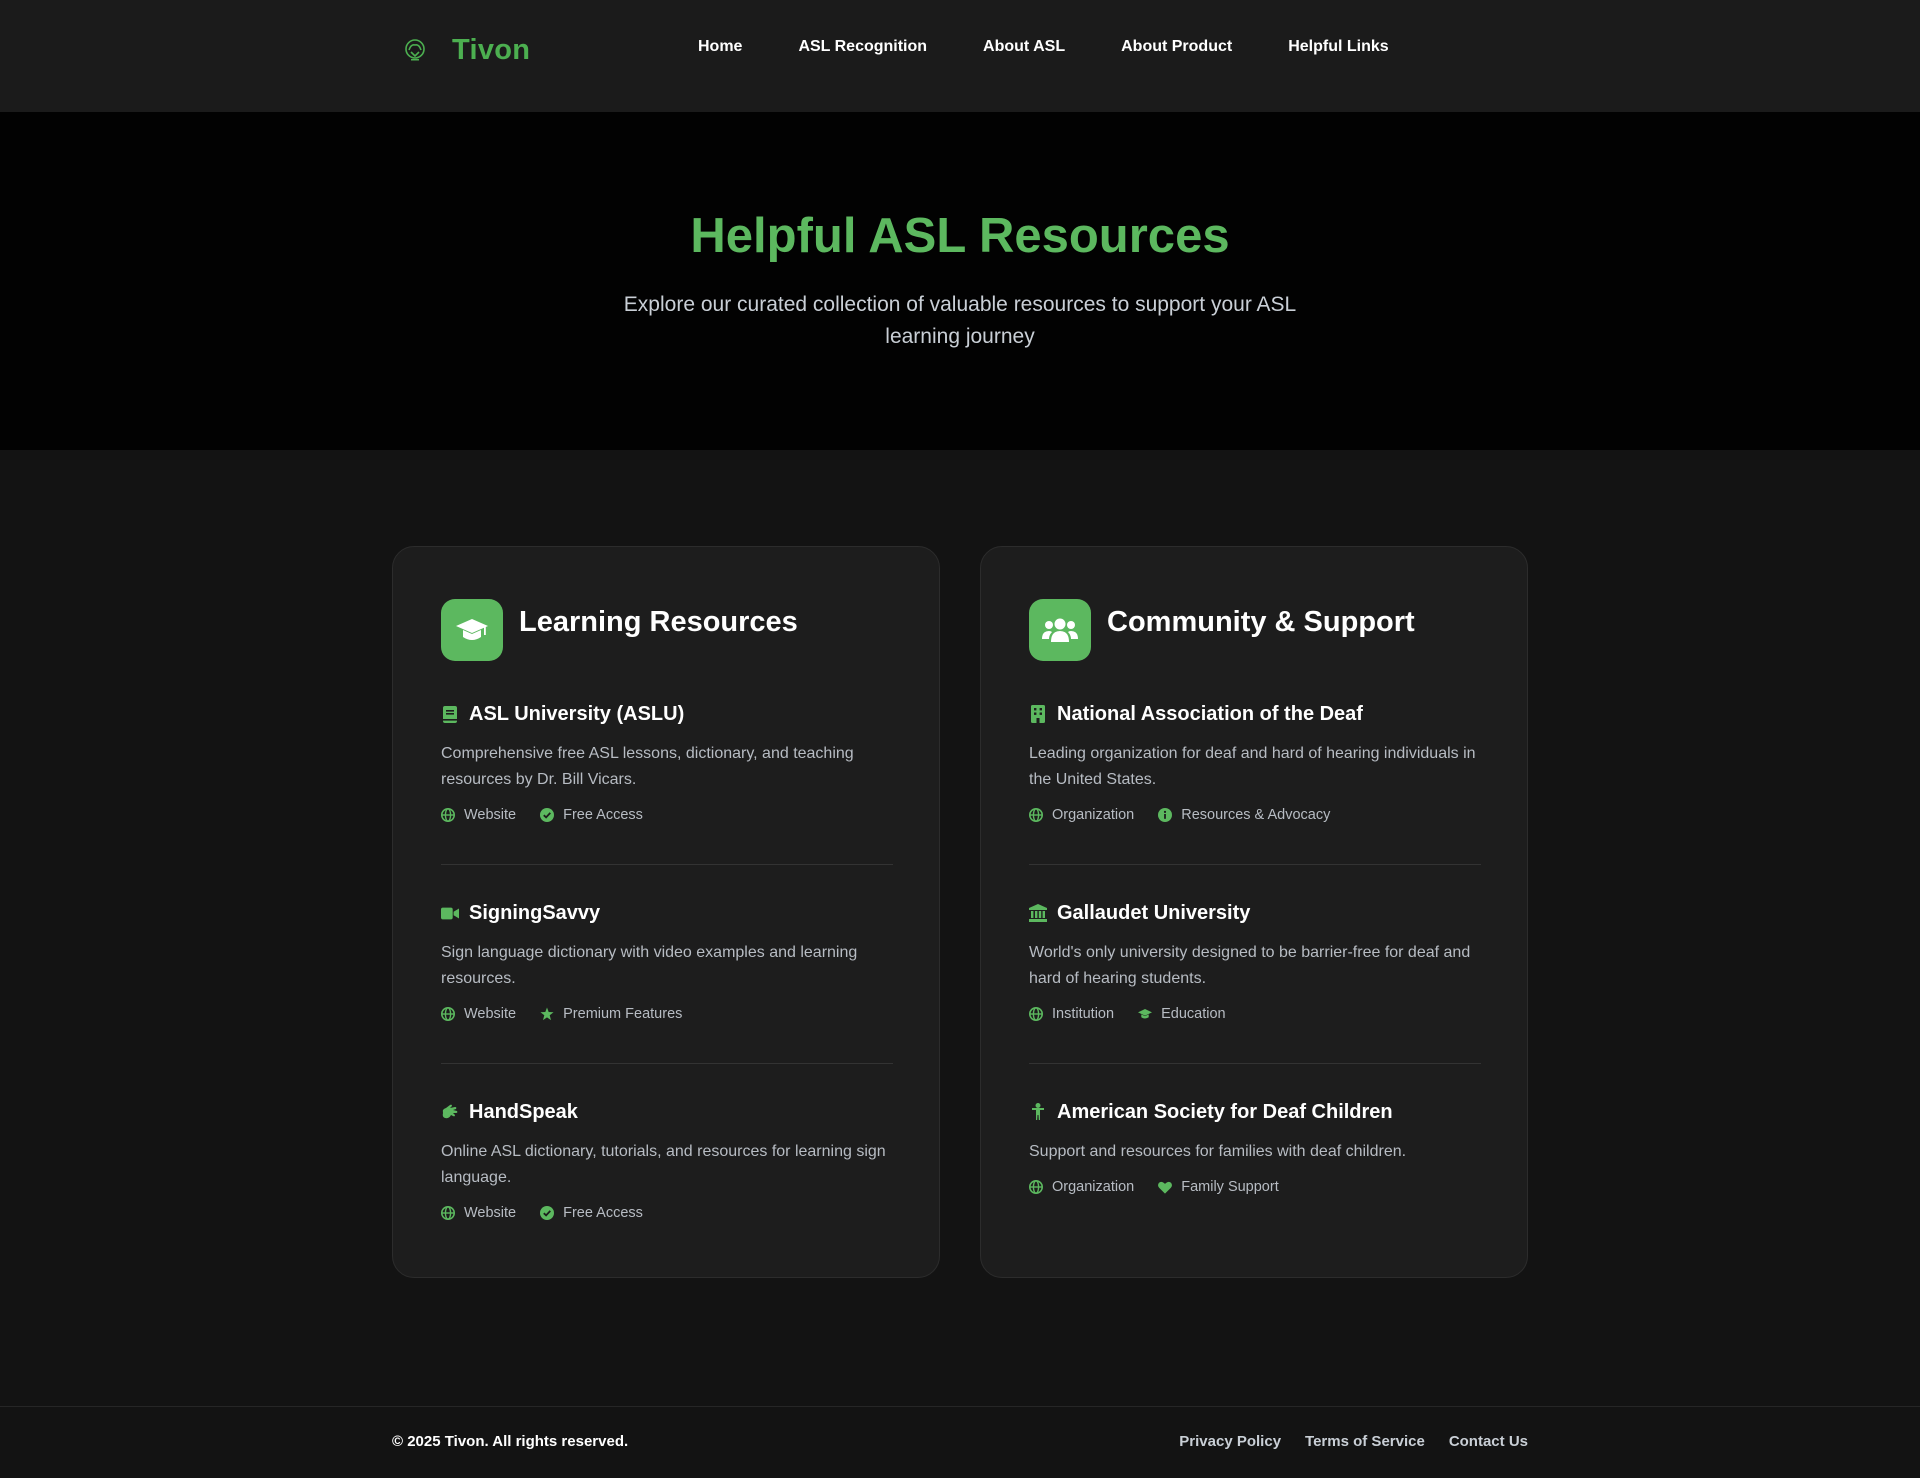  I want to click on card-title: Learning Resources, so click(658, 621).